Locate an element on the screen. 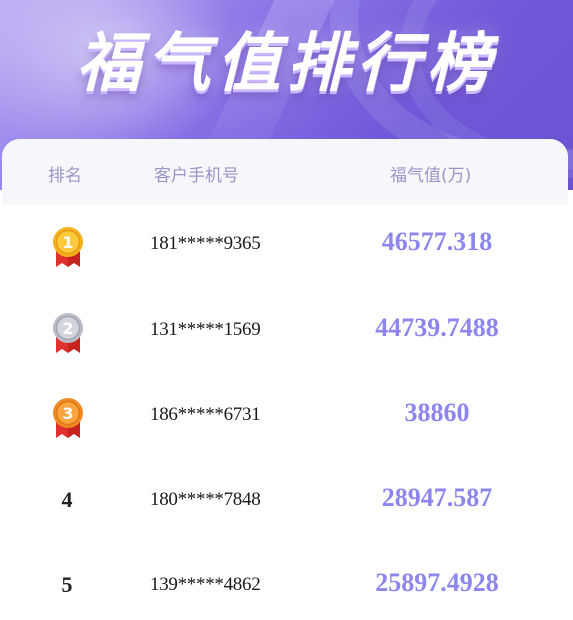  fortune-value: 28947.587 is located at coordinates (437, 497).